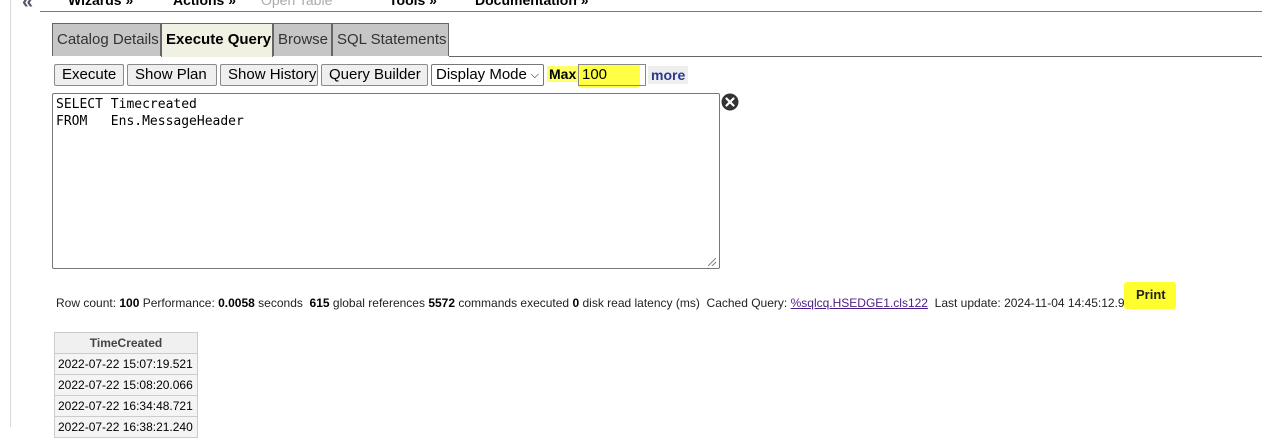  Describe the element at coordinates (236, 303) in the screenshot. I see `performance-value: 0.0058` at that location.